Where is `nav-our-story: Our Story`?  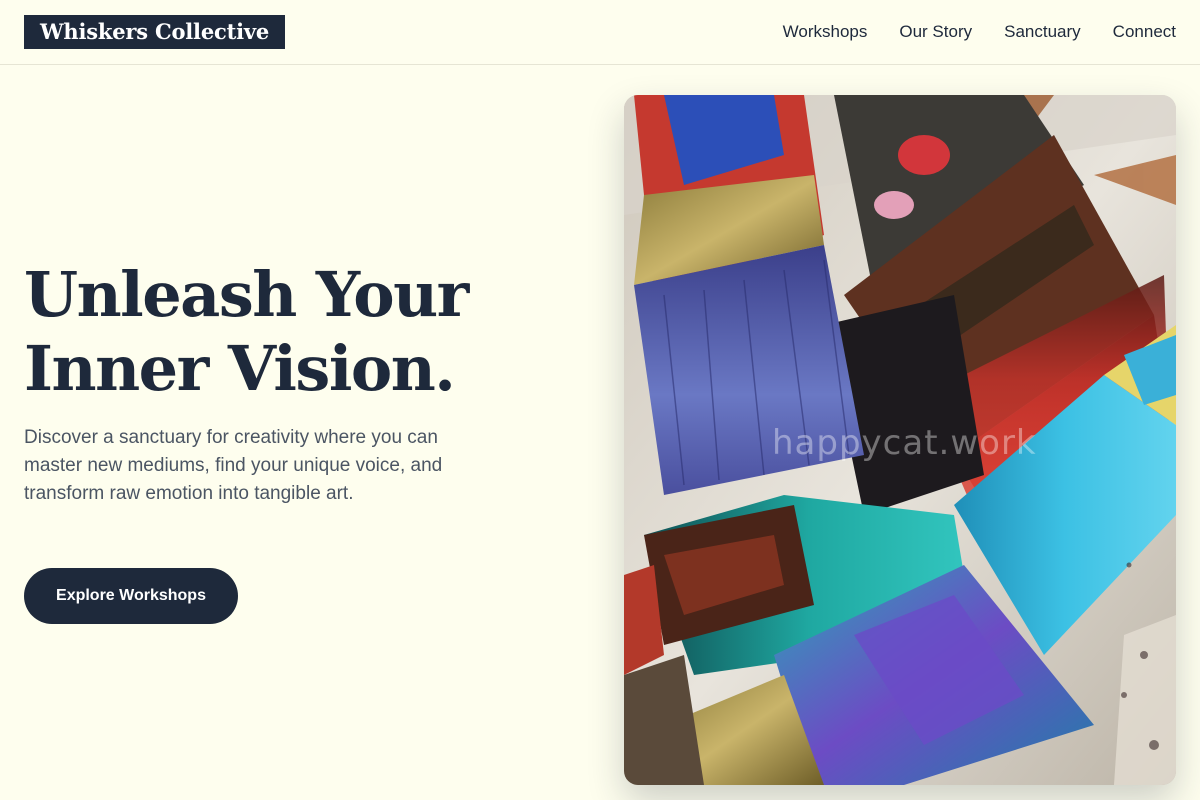
nav-our-story: Our Story is located at coordinates (935, 32).